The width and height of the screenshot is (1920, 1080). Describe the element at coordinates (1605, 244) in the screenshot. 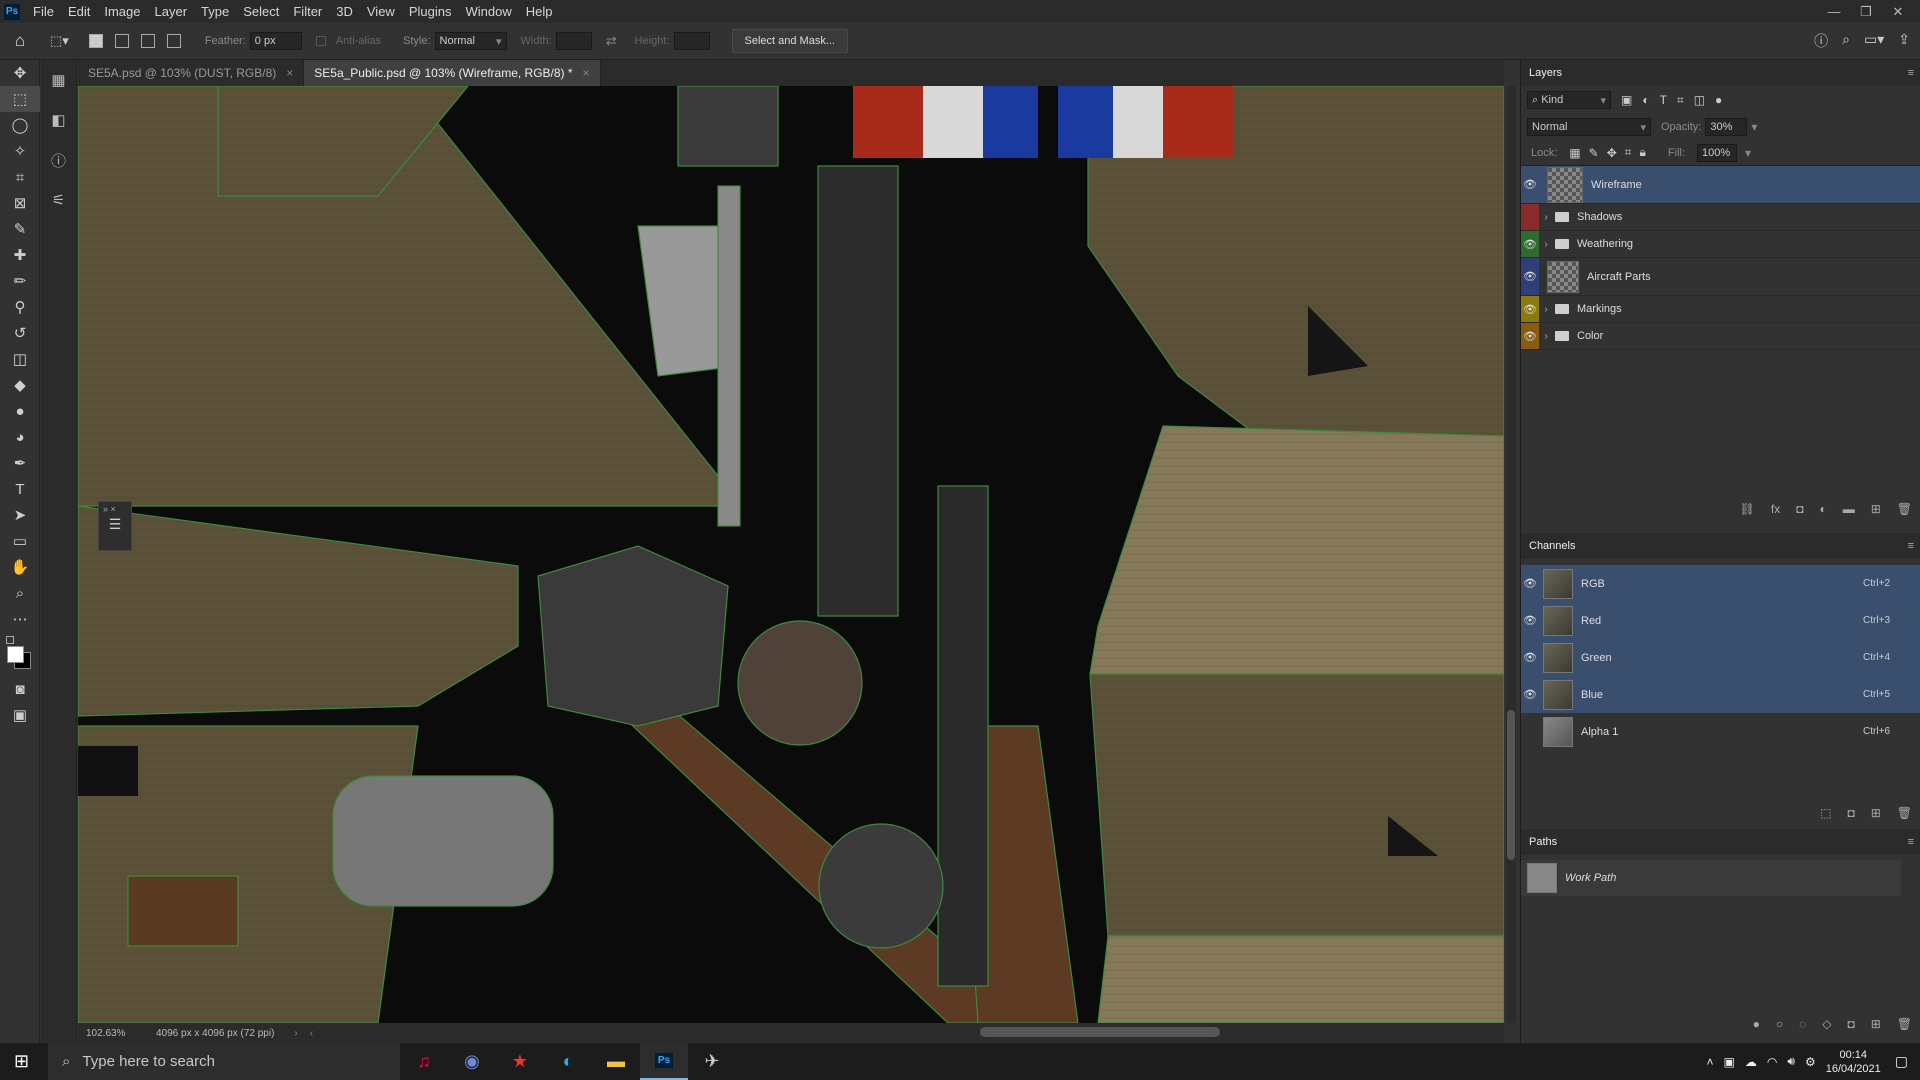

I see `layer-name: Weathering` at that location.